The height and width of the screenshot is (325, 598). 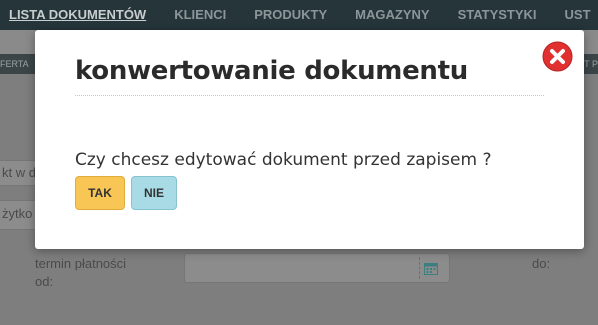 I want to click on calendar-icon, so click(x=431, y=268).